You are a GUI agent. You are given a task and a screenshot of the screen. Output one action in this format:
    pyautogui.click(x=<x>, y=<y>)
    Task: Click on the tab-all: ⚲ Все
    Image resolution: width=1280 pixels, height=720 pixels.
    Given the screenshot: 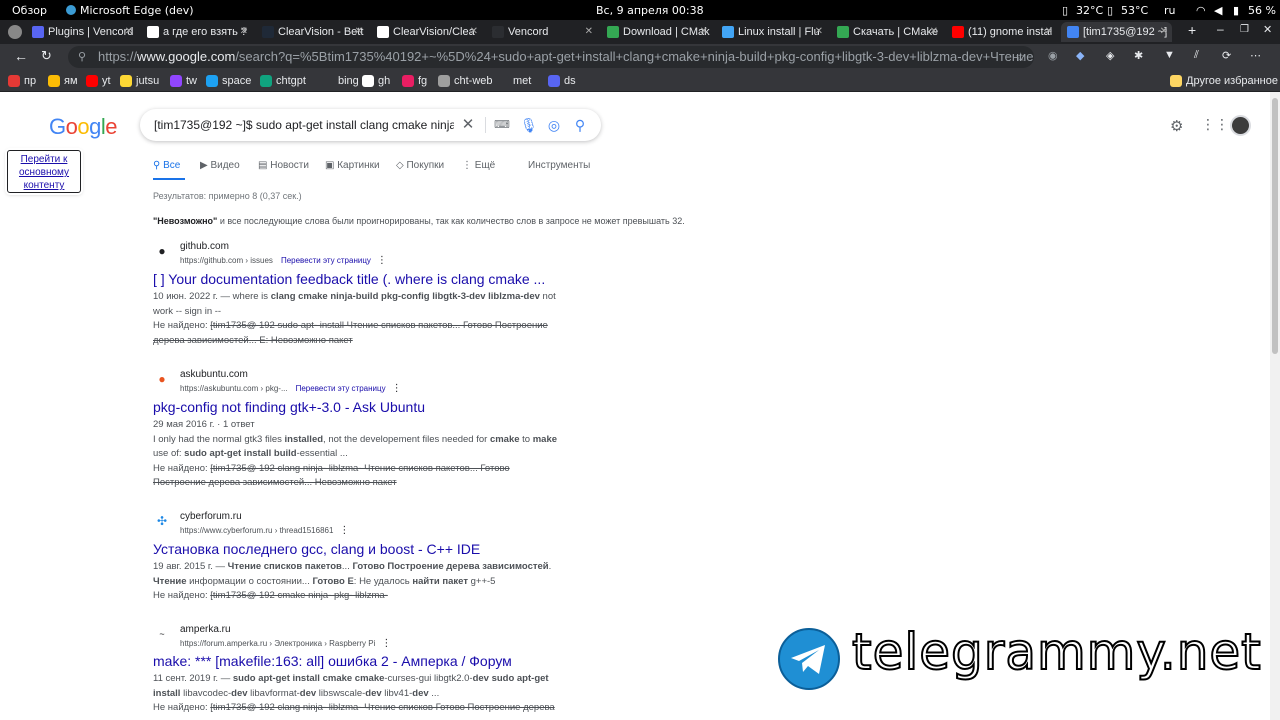 What is the action you would take?
    pyautogui.click(x=166, y=165)
    